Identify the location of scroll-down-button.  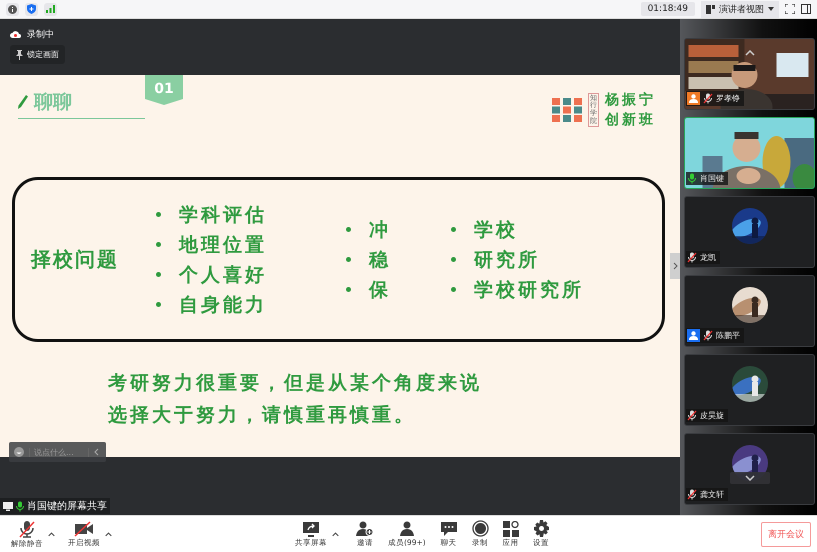
(750, 478).